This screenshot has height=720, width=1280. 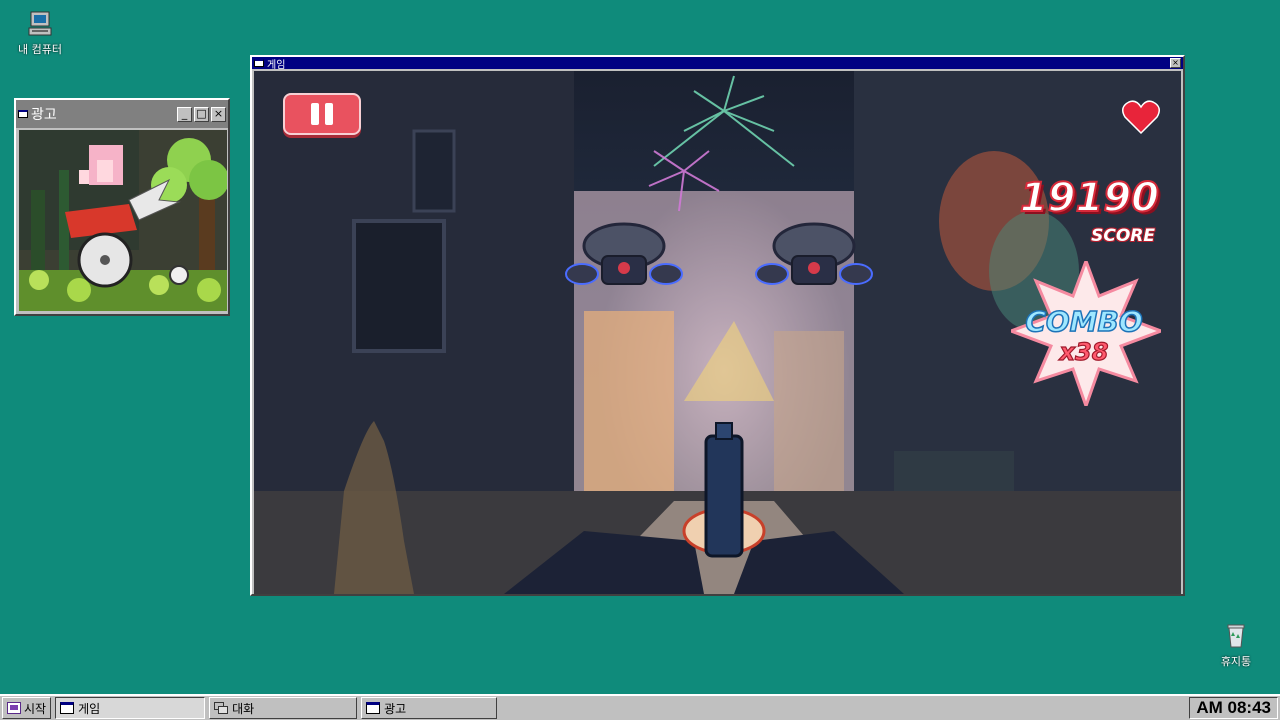 I want to click on taskbar-item-game: 게임, so click(x=130, y=708).